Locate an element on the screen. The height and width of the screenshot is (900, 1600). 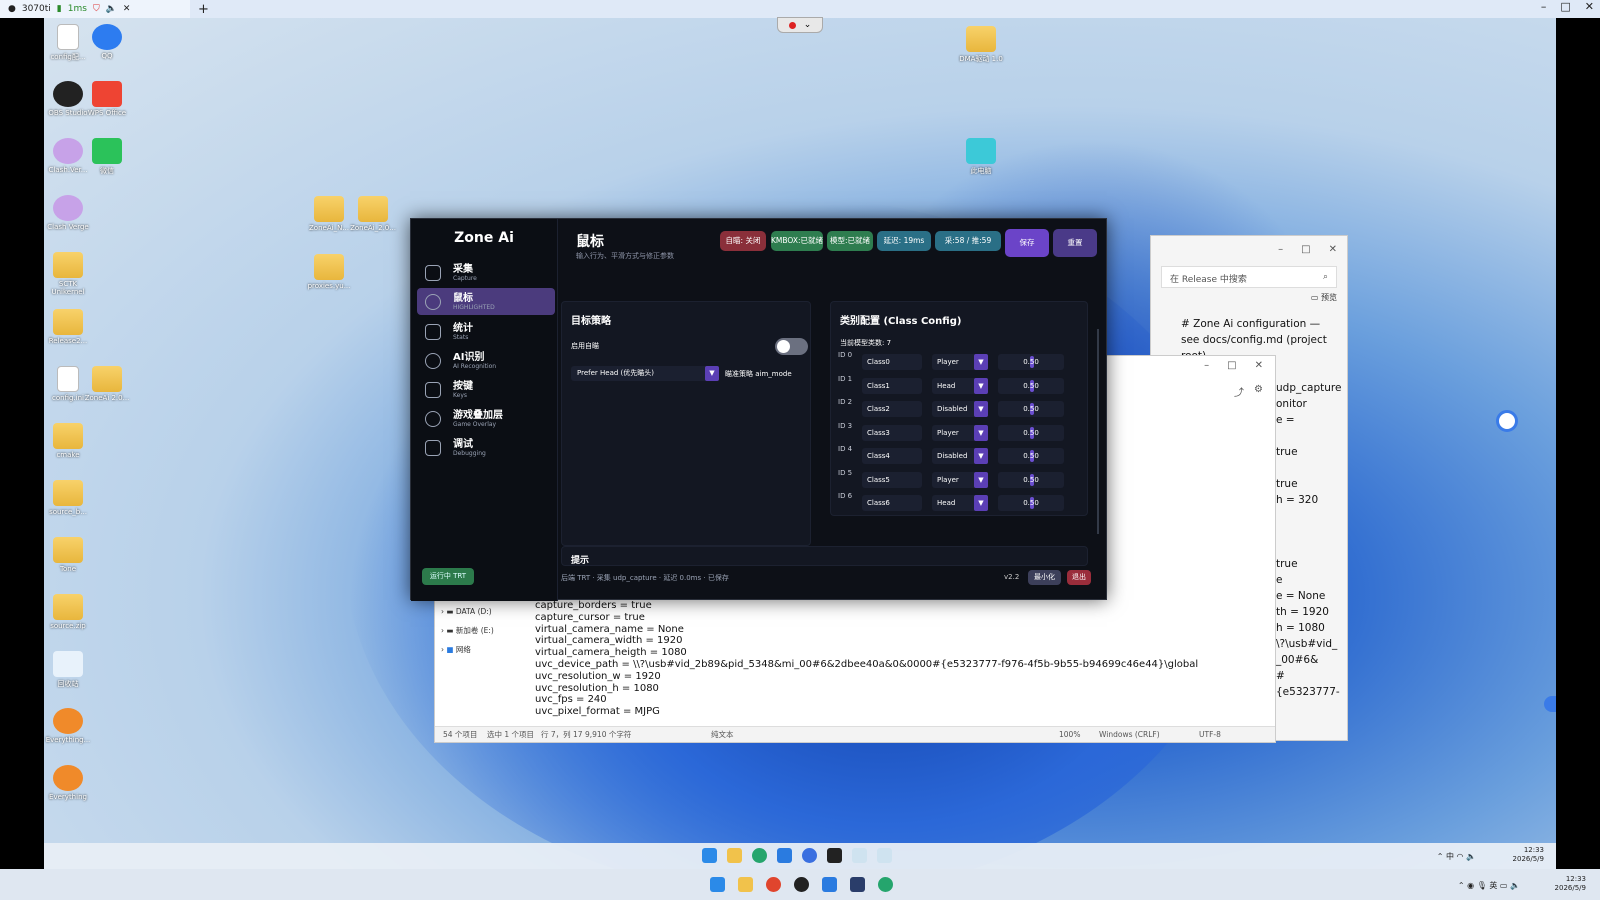
nav-item-stats: 统计 Stats is located at coordinates (486, 331).